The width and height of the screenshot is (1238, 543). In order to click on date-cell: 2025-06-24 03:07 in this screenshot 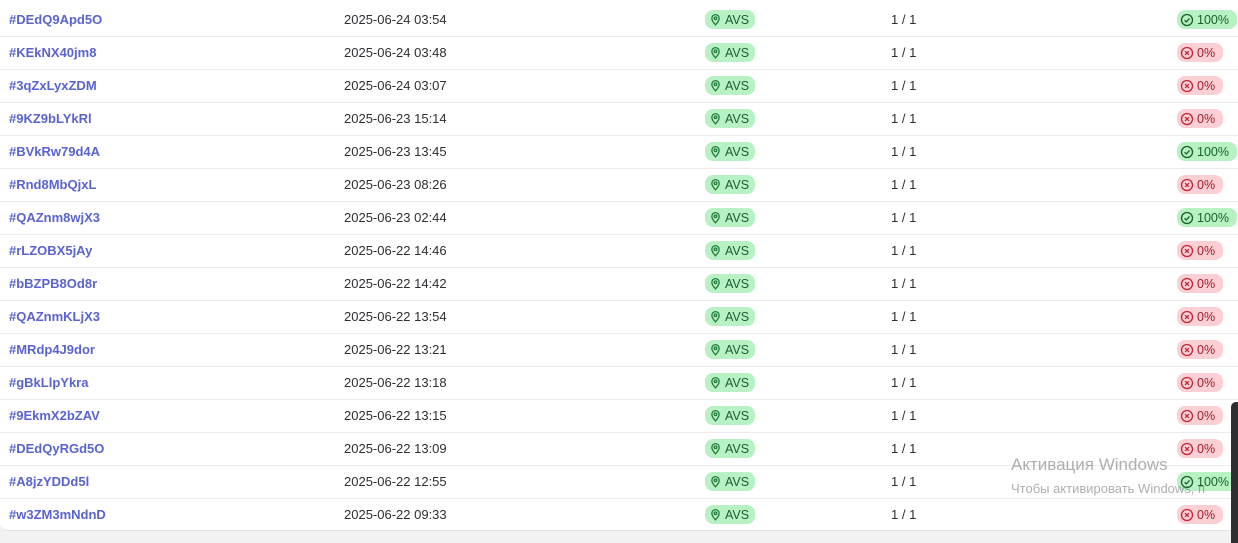, I will do `click(395, 85)`.